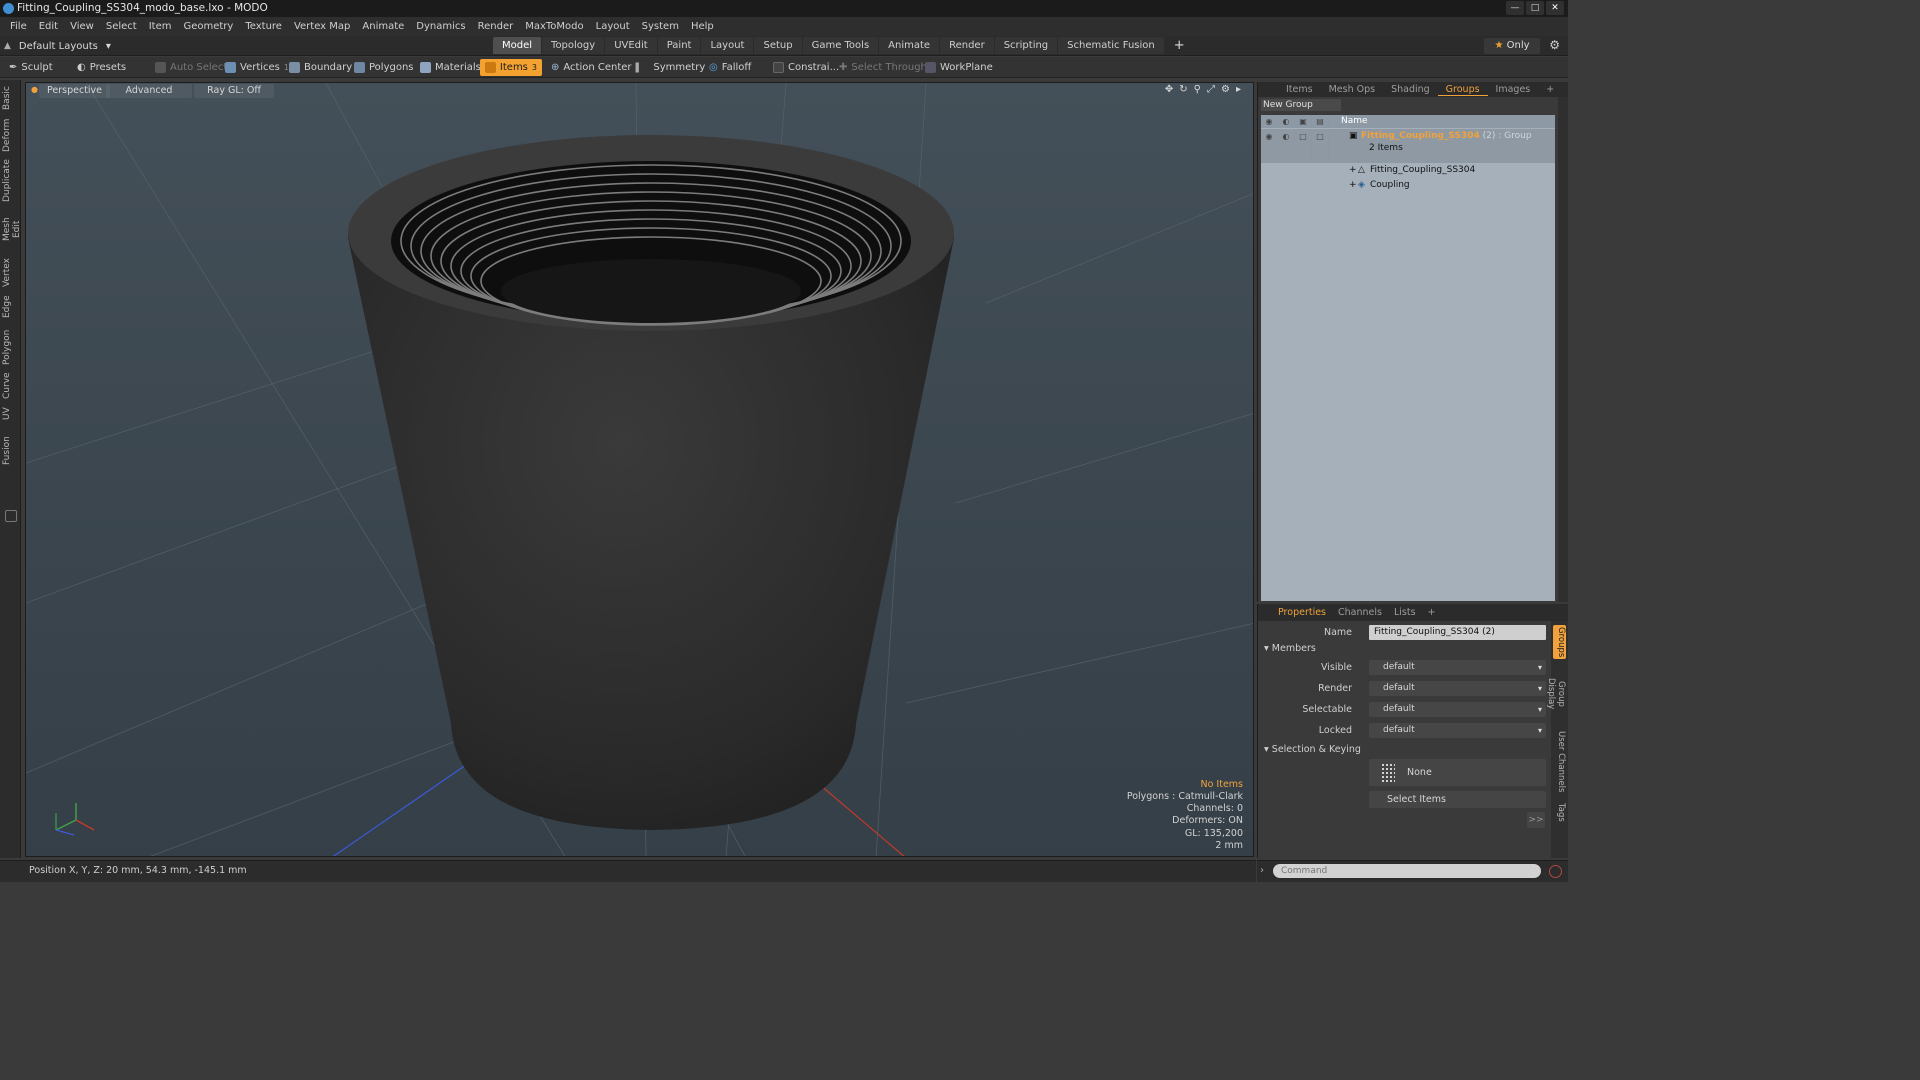  What do you see at coordinates (1352, 89) in the screenshot?
I see `tab-mesh-ops: Mesh Ops` at bounding box center [1352, 89].